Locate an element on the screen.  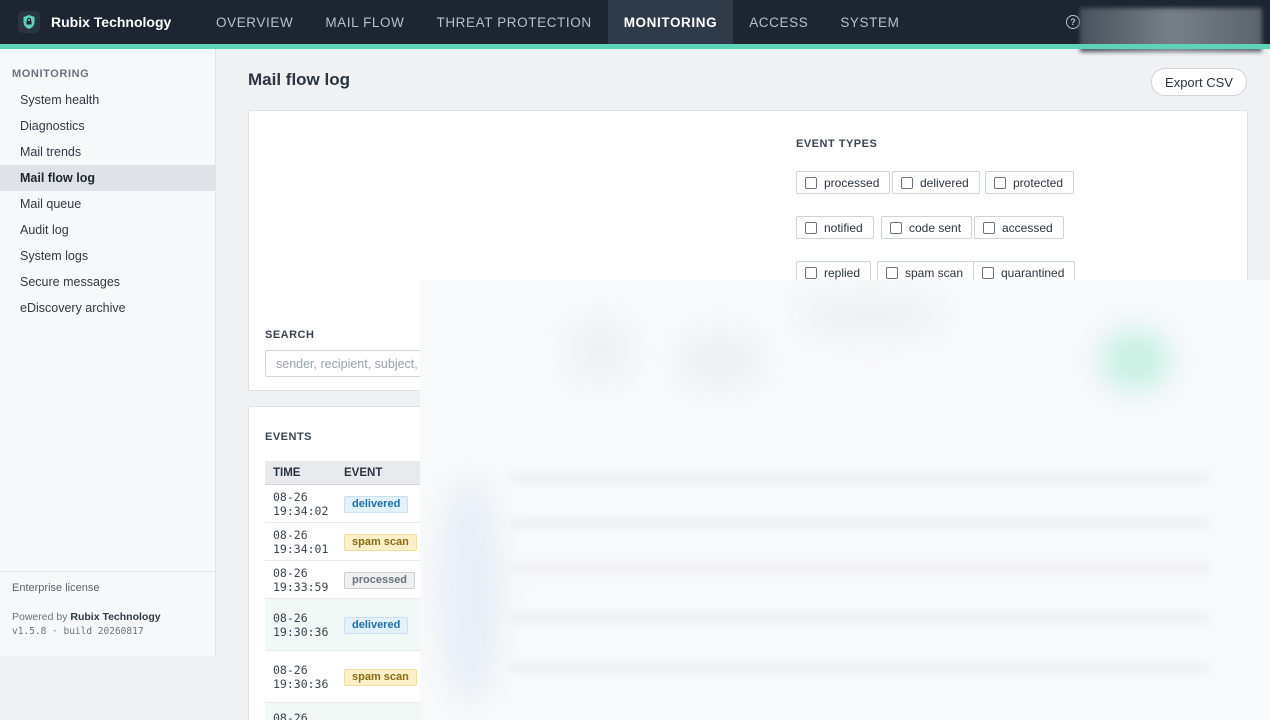
brand: Rubix Technology is located at coordinates (100, 22).